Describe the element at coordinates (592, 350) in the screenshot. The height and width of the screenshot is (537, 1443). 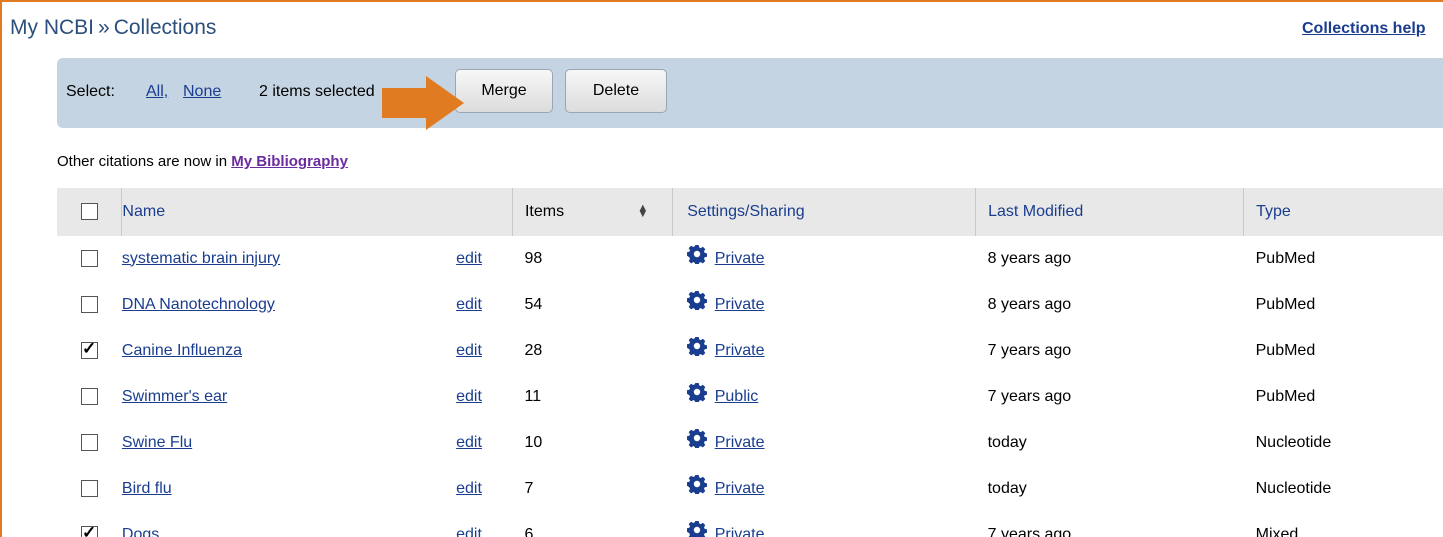
I see `items-count: 28` at that location.